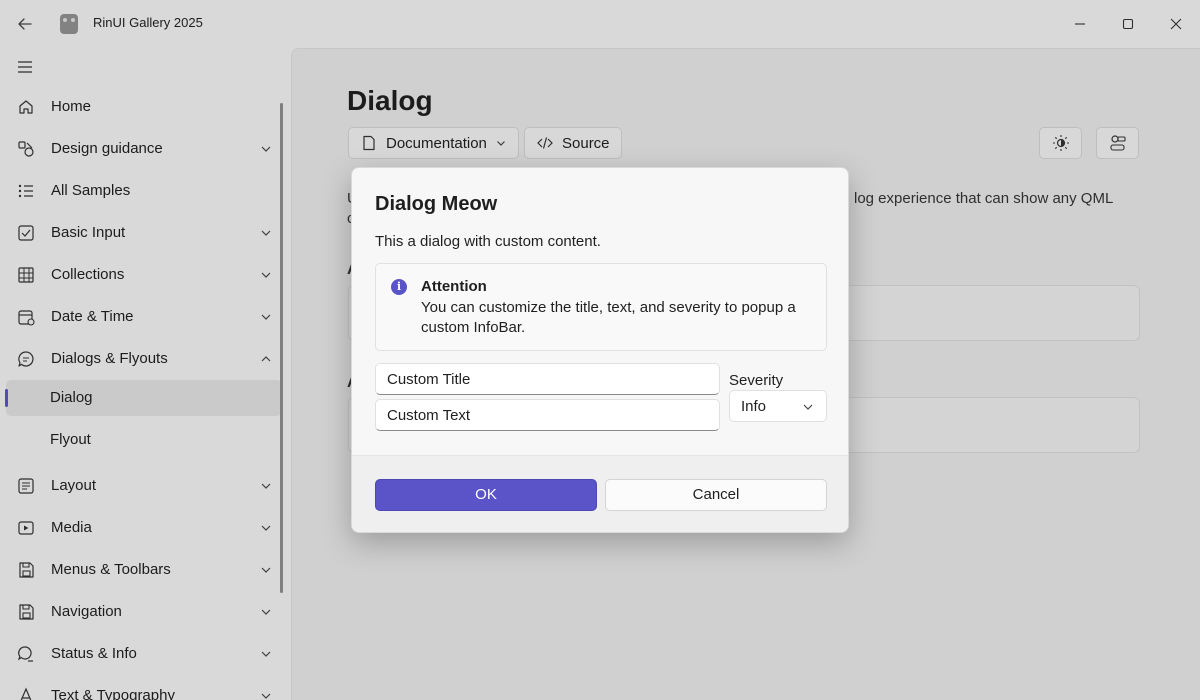  I want to click on title-field, so click(547, 379).